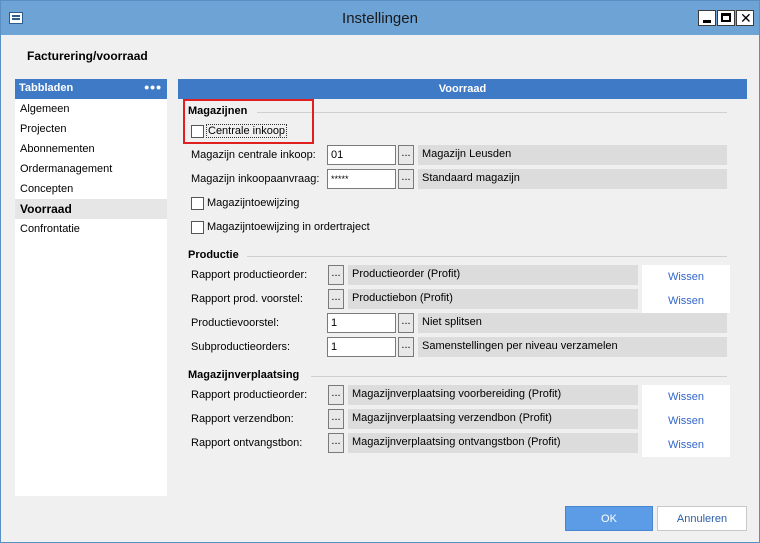 This screenshot has width=760, height=543. What do you see at coordinates (91, 89) in the screenshot?
I see `sidebar-header: Tabbladen •••` at bounding box center [91, 89].